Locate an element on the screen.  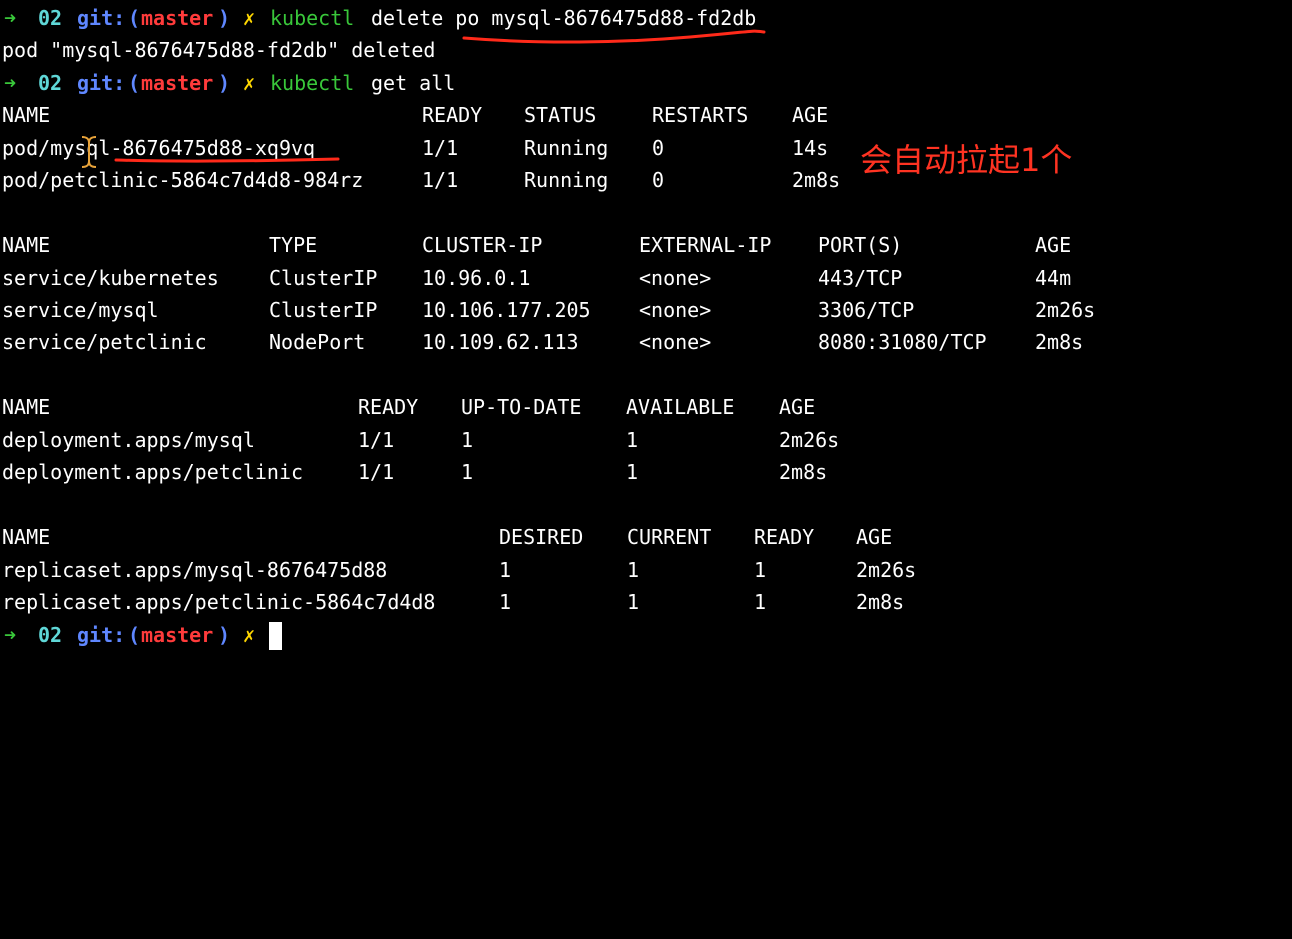
table-cell: 10.96.0.1 is located at coordinates (476, 278).